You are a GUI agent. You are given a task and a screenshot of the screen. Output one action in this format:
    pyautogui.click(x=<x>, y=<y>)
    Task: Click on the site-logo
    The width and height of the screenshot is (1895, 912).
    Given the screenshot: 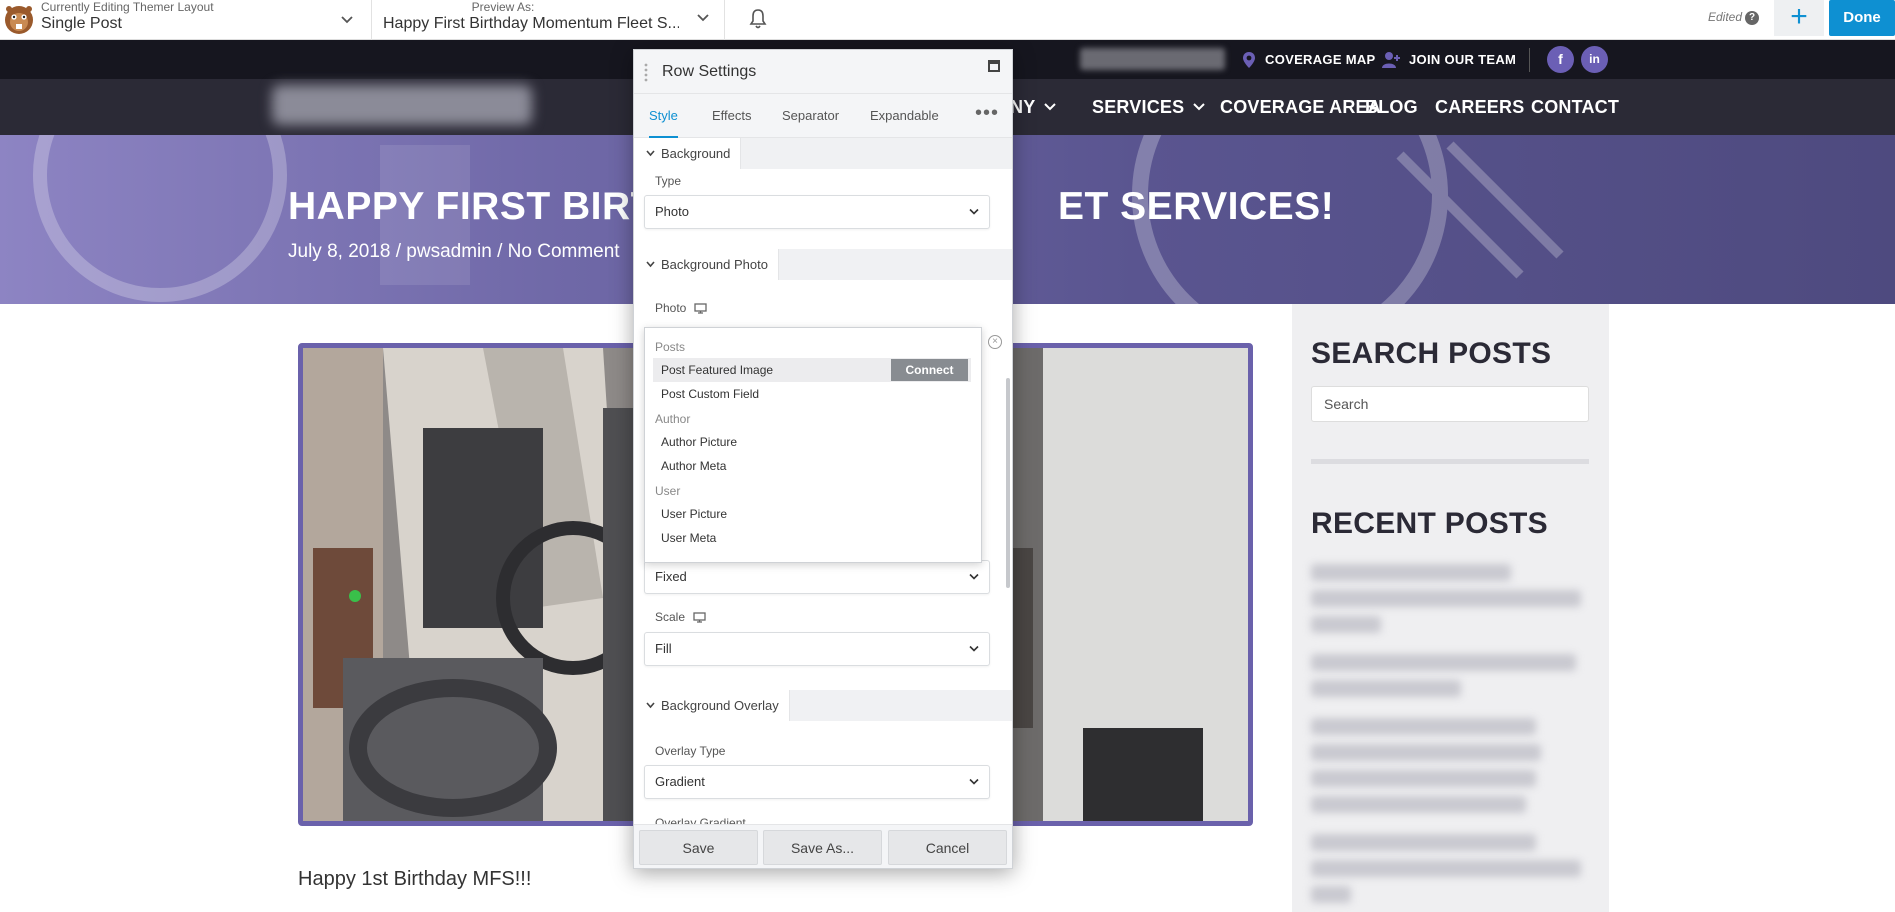 What is the action you would take?
    pyautogui.click(x=402, y=105)
    